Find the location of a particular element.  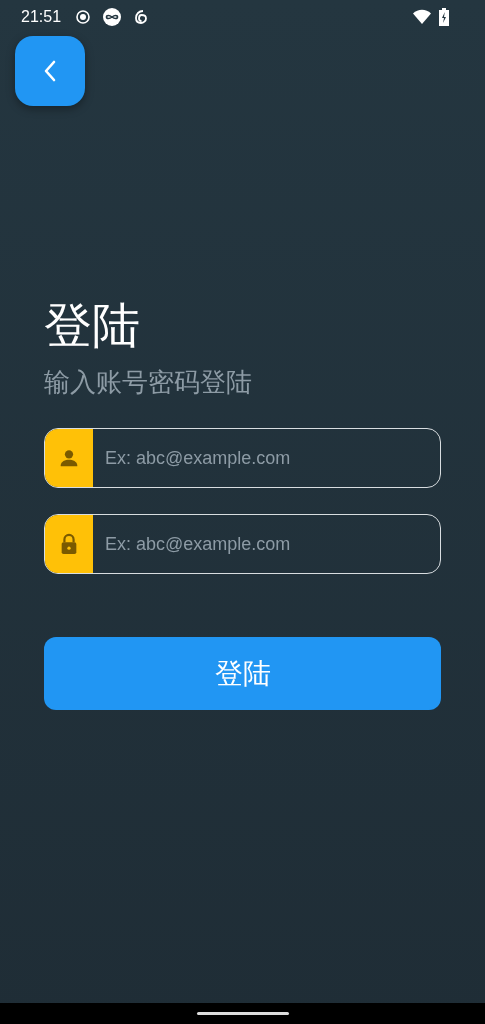

person-icon is located at coordinates (69, 458).